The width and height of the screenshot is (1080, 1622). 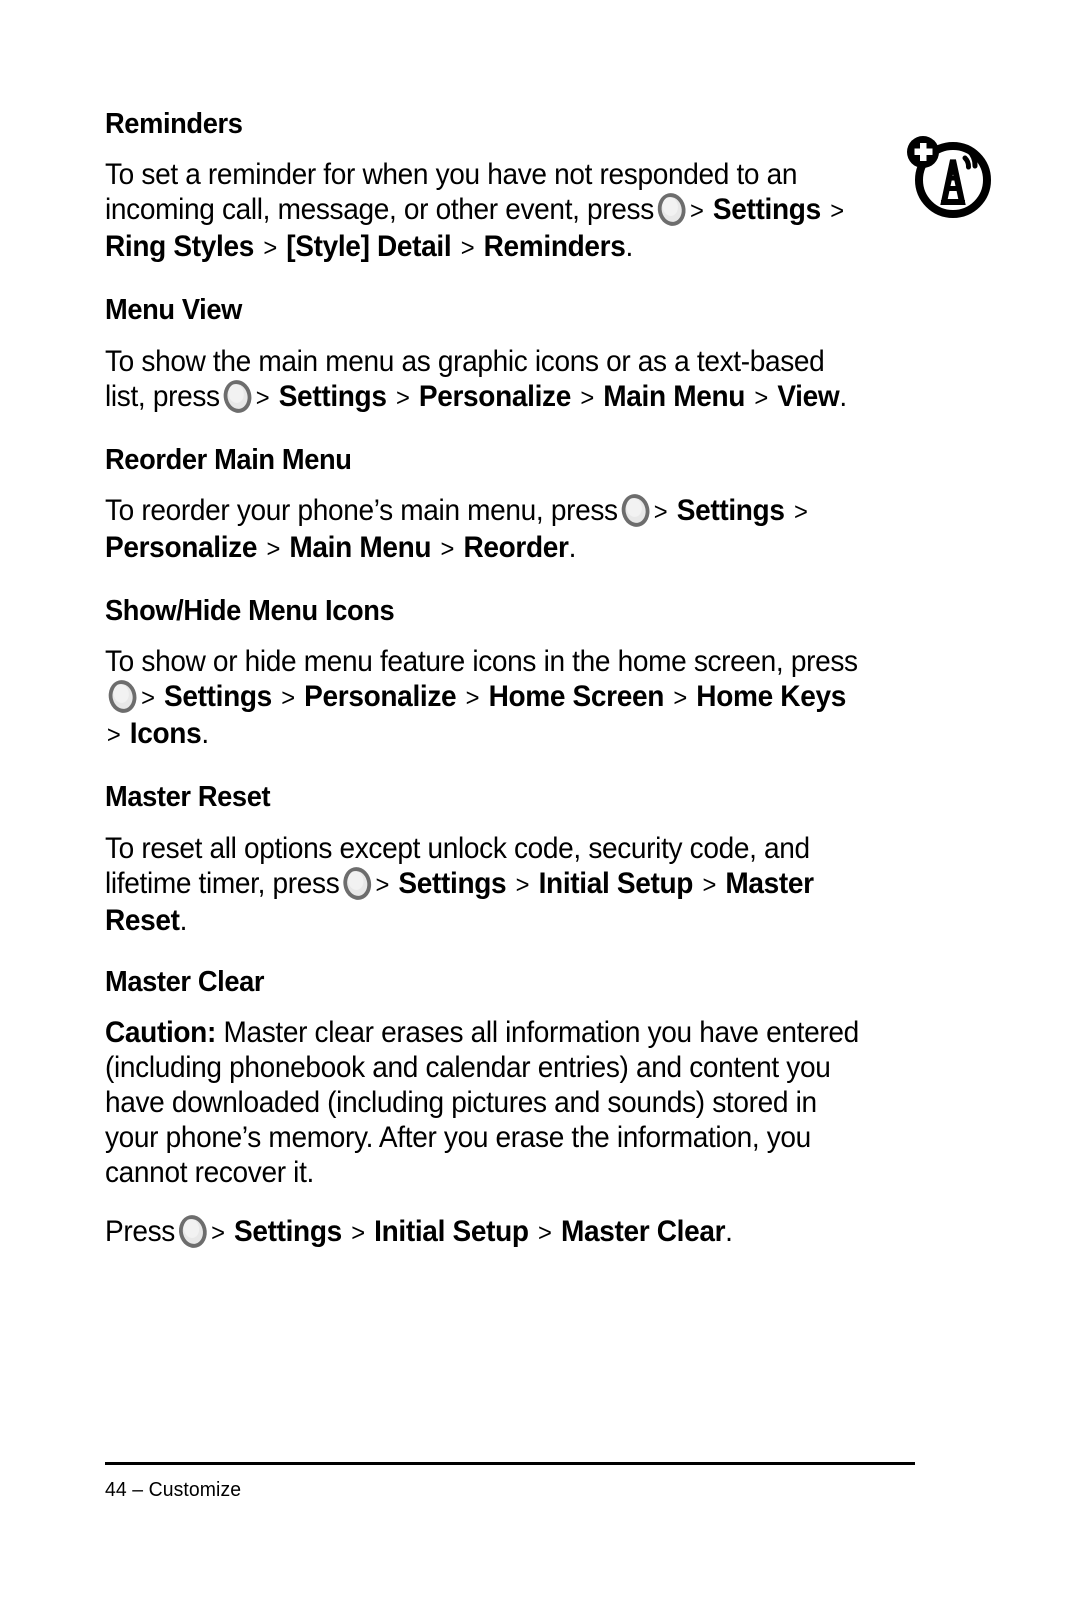 What do you see at coordinates (369, 247) in the screenshot?
I see `path-item-style-detail: [Style] Detail` at bounding box center [369, 247].